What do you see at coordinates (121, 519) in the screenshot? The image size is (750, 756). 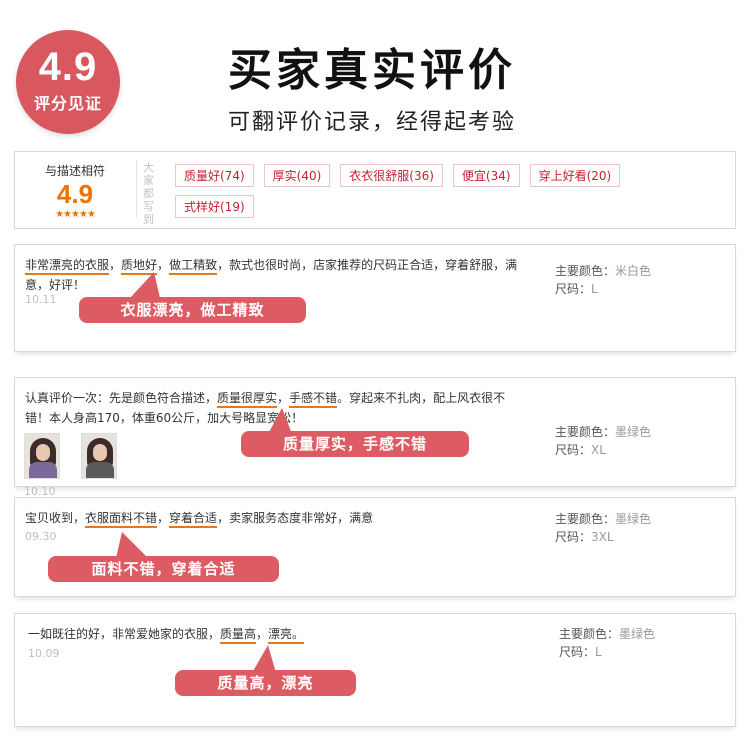 I see `review-highlight: 衣服面料不错` at bounding box center [121, 519].